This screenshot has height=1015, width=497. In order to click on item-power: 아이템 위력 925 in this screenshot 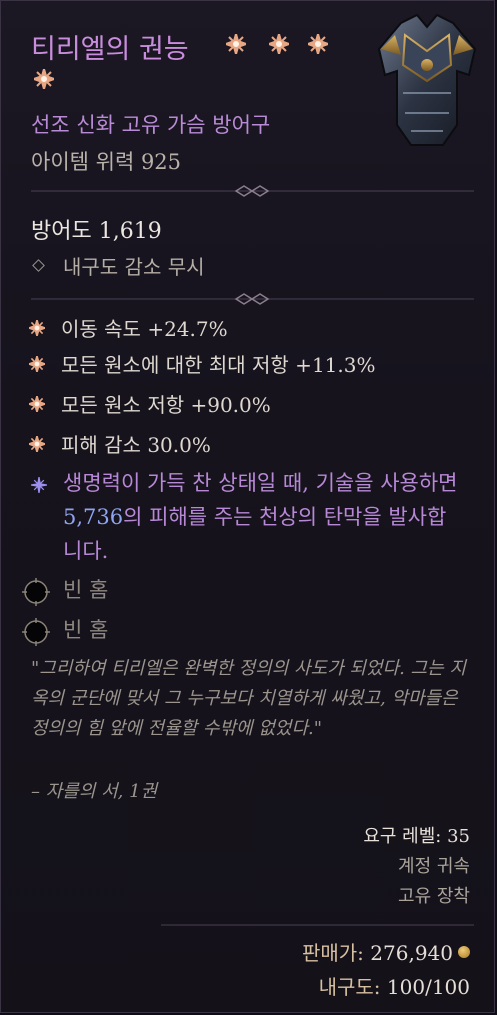, I will do `click(106, 162)`.